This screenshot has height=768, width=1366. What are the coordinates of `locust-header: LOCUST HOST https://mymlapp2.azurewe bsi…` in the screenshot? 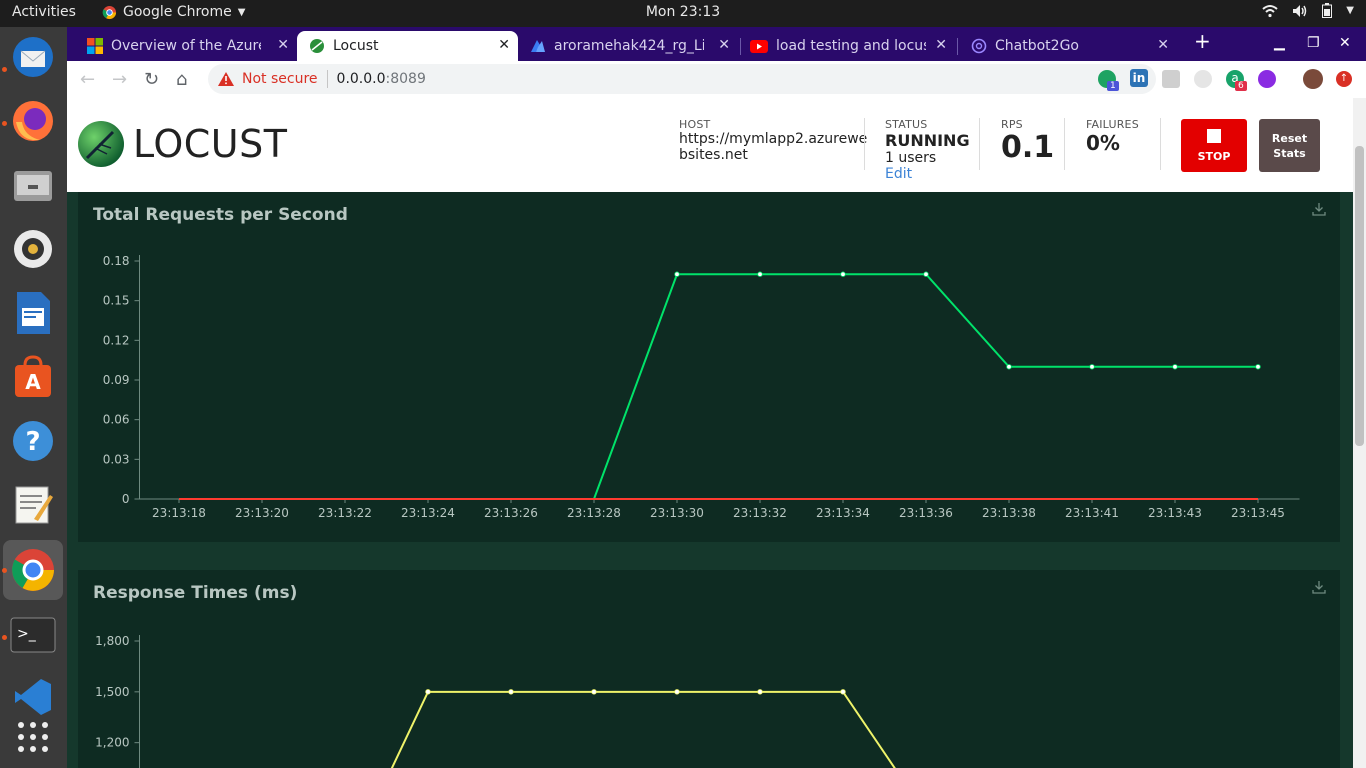 It's located at (710, 145).